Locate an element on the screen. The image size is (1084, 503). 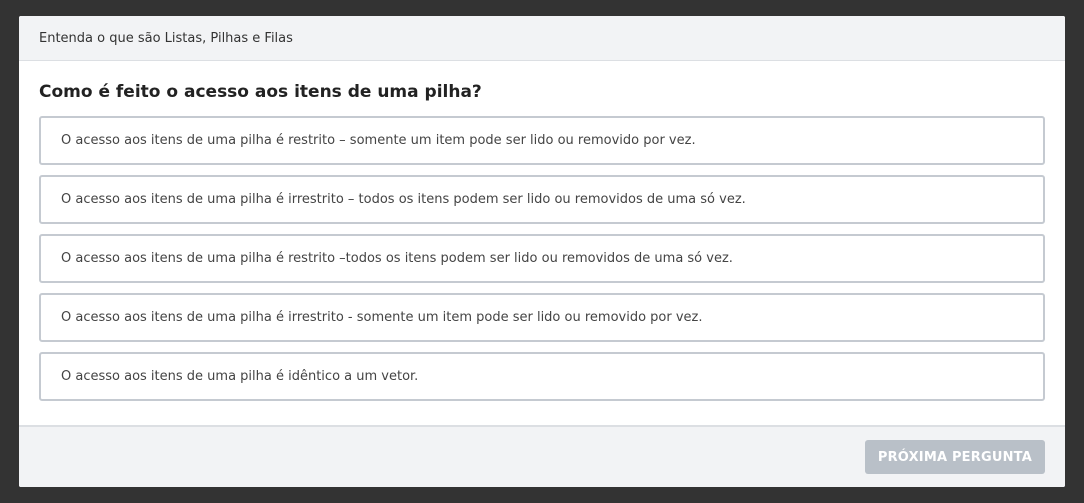
modal-footer: PRÓXIMA PERGUNTA is located at coordinates (542, 456).